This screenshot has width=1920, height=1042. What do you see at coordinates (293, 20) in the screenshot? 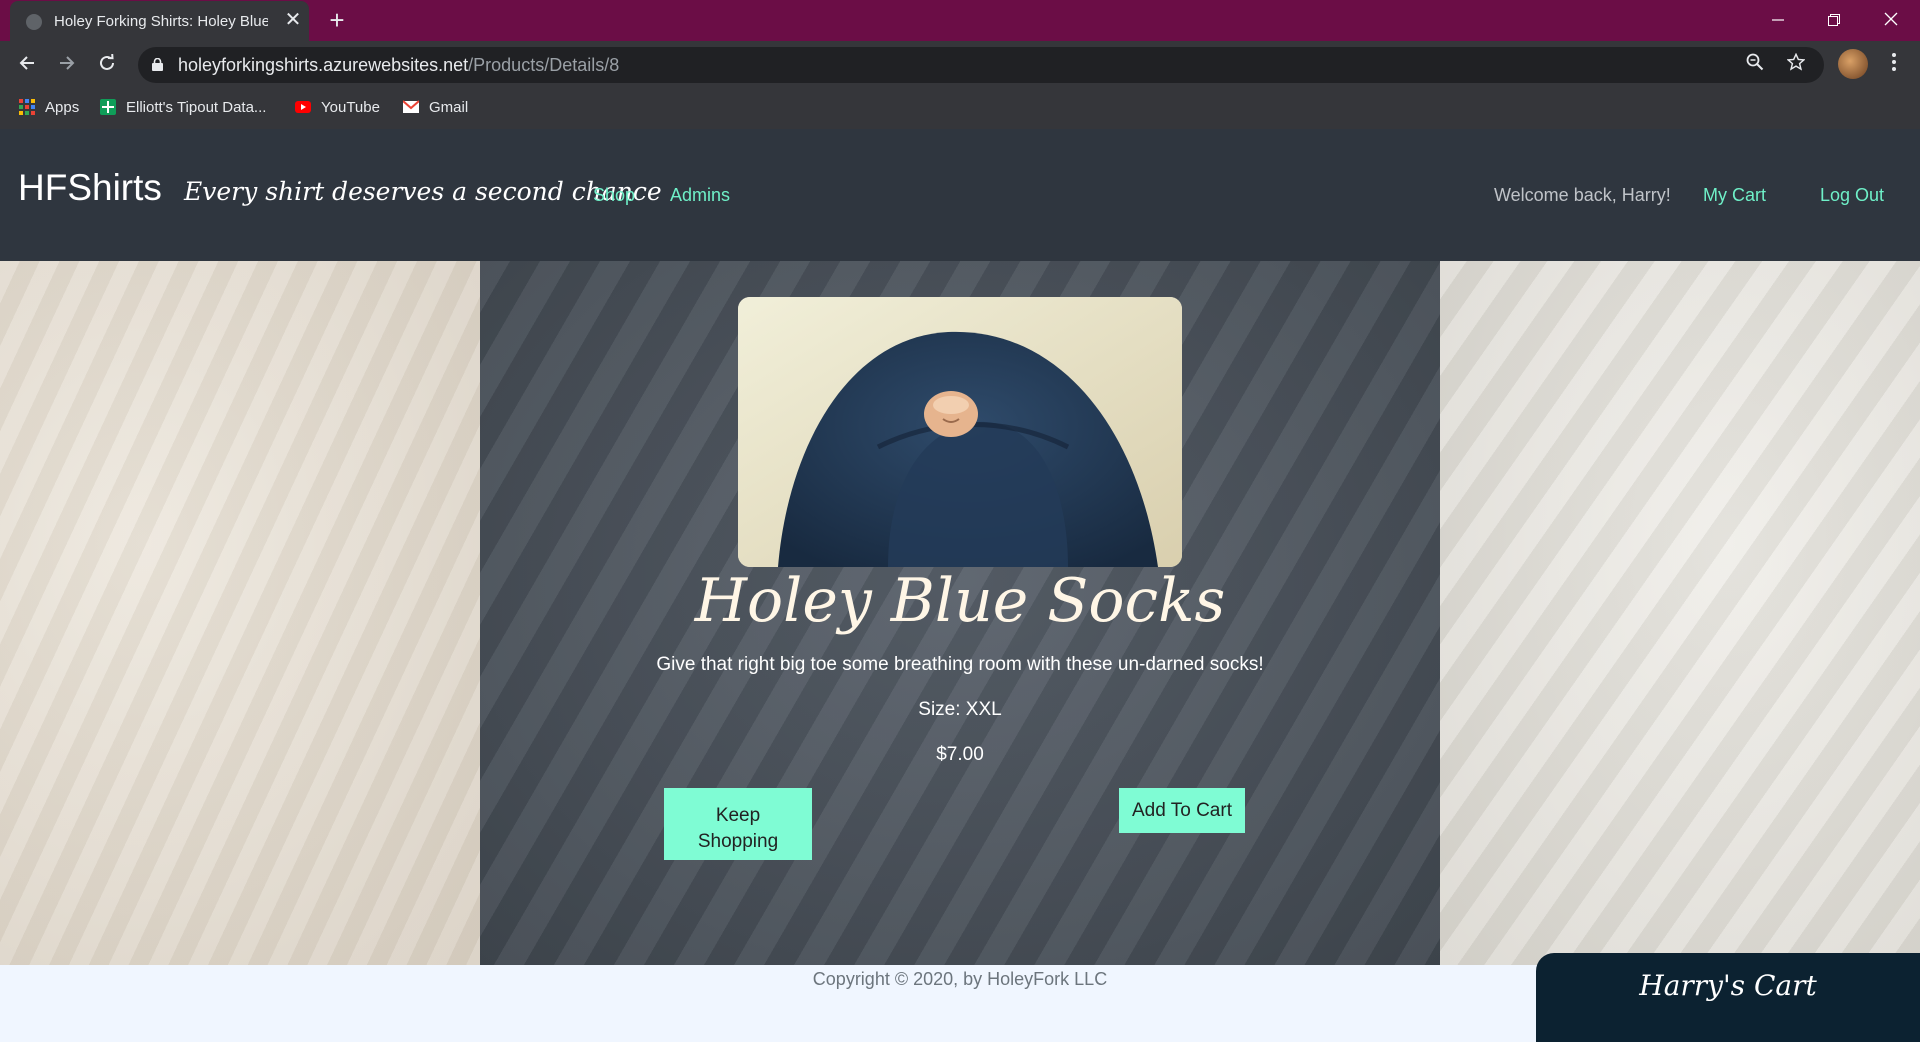
I see `close-tab-icon: ✕` at bounding box center [293, 20].